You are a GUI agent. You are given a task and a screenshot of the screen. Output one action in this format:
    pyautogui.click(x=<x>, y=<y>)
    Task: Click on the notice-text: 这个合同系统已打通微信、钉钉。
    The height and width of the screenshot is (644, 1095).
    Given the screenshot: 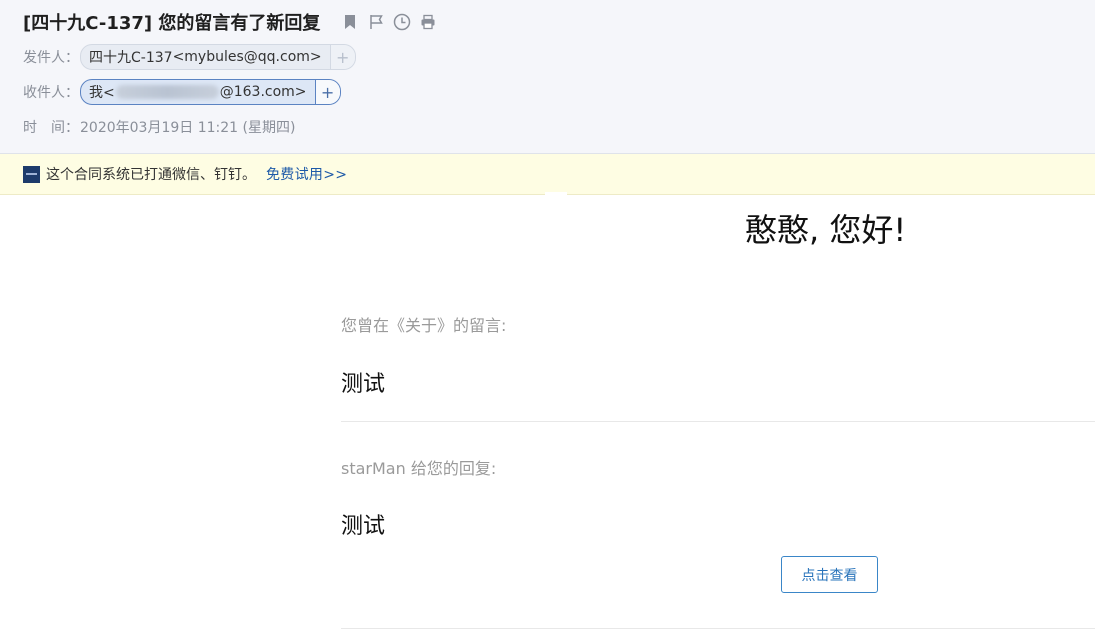 What is the action you would take?
    pyautogui.click(x=151, y=175)
    